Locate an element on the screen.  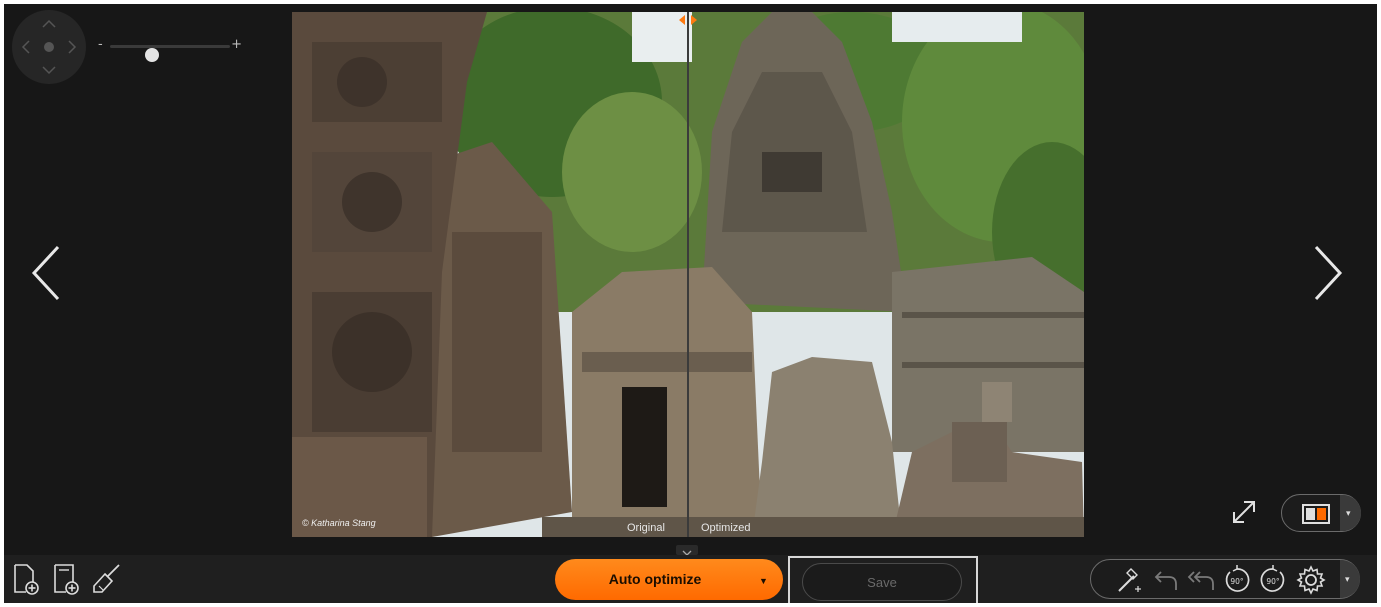
undo-all-icon is located at coordinates (1200, 580).